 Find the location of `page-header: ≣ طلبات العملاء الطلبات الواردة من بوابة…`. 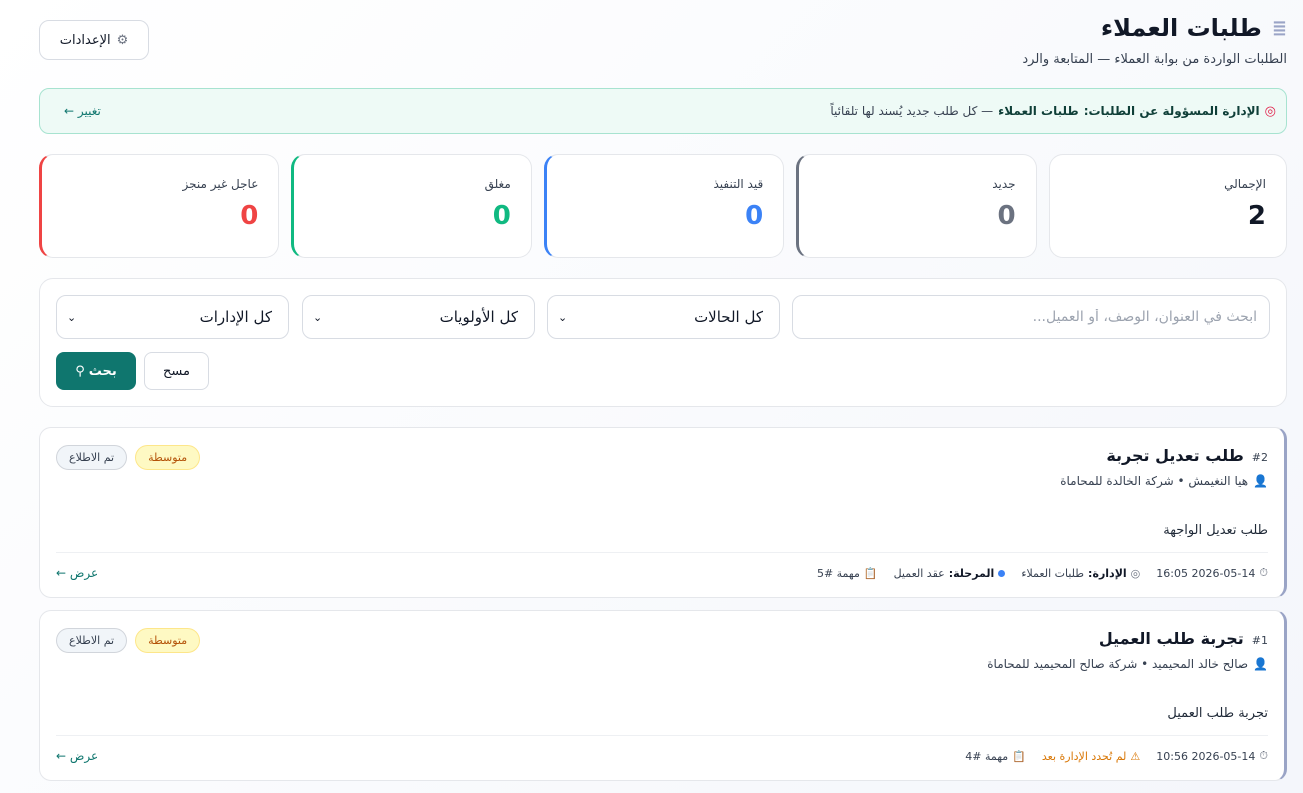

page-header: ≣ طلبات العملاء الطلبات الواردة من بوابة… is located at coordinates (1154, 40).